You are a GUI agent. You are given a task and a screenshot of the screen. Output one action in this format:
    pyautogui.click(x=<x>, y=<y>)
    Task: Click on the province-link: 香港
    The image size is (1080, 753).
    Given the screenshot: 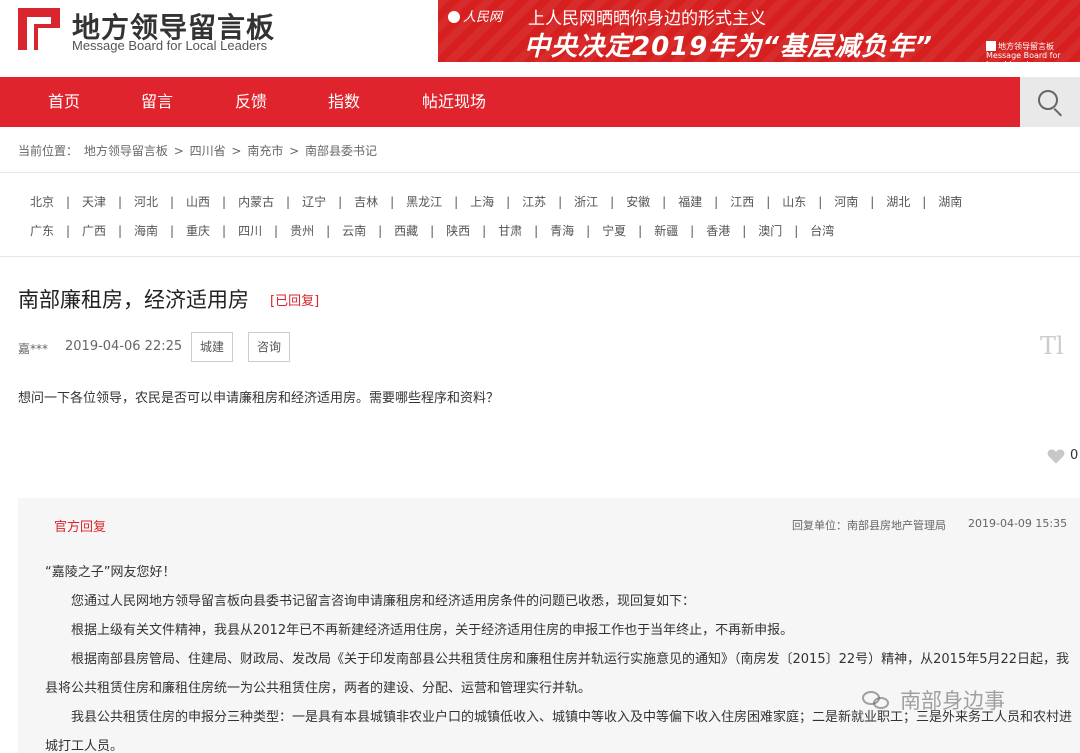 What is the action you would take?
    pyautogui.click(x=718, y=230)
    